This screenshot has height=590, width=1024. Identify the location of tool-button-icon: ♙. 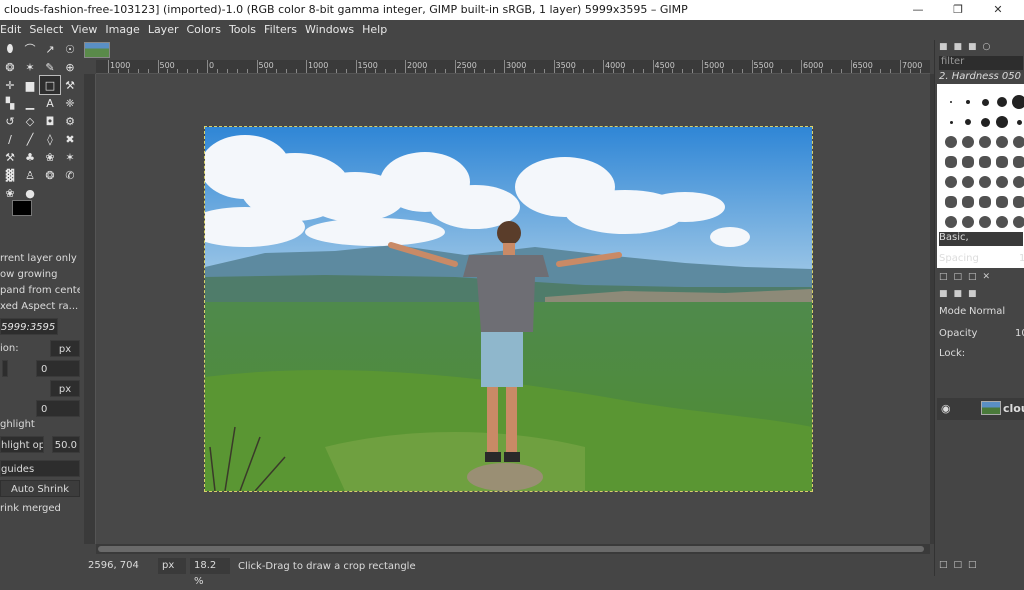
(30, 175).